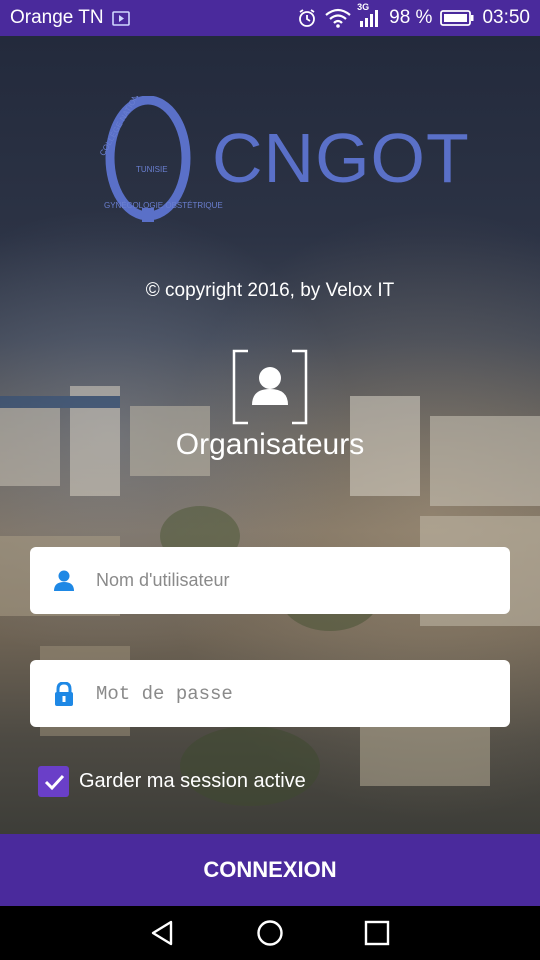 The height and width of the screenshot is (960, 540). Describe the element at coordinates (369, 15) in the screenshot. I see `signal-icon: 3G` at that location.